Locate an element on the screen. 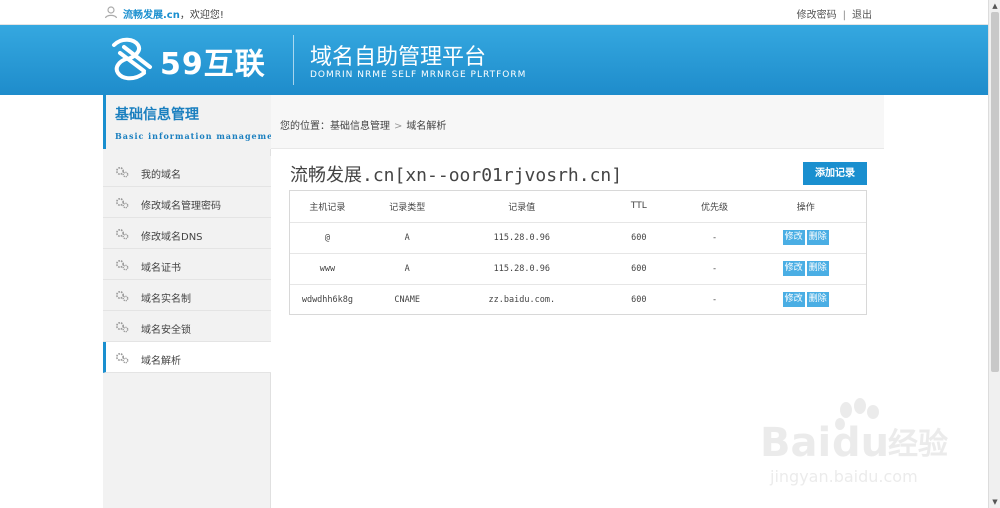 This screenshot has height=508, width=1000. sidebar-item-domain-certificate: 域名证书 is located at coordinates (187, 264).